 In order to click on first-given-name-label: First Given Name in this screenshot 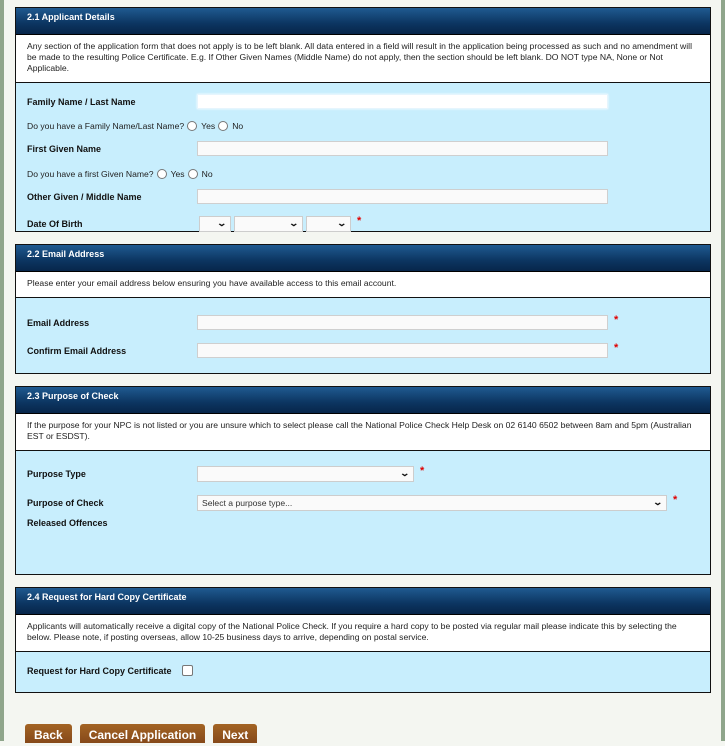, I will do `click(64, 148)`.